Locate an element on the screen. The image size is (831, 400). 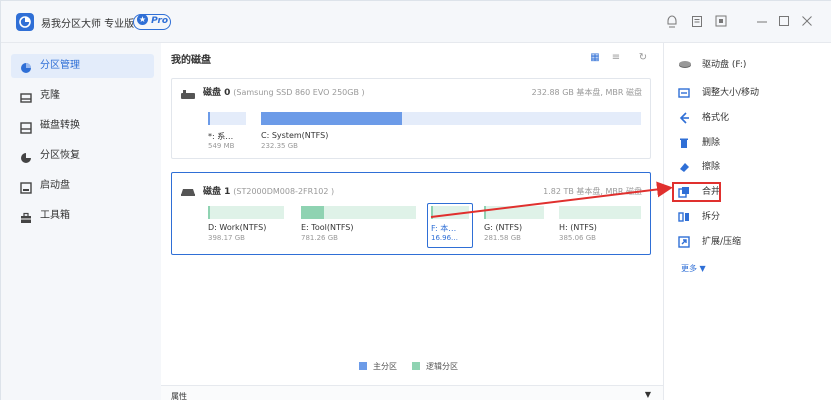
properties-label: 属性 is located at coordinates (179, 396).